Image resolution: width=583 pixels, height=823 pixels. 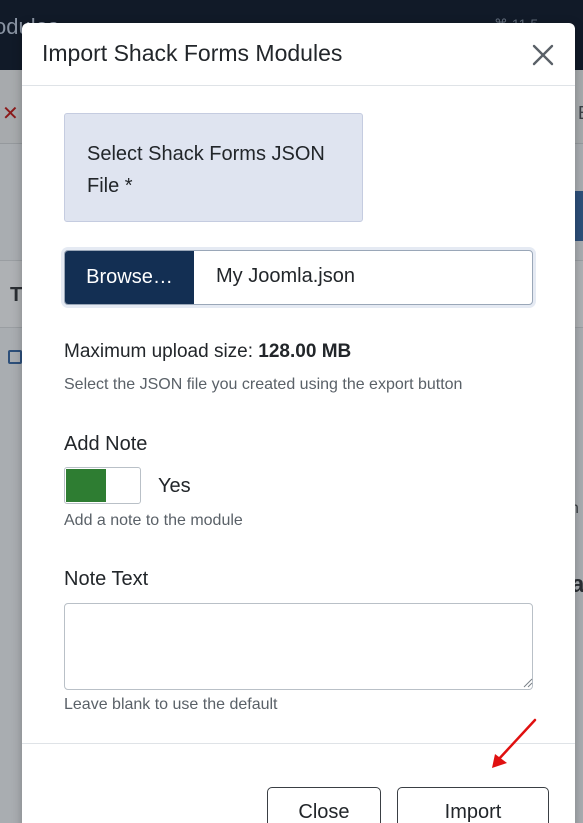 What do you see at coordinates (86, 485) in the screenshot?
I see `toggle-on-indicator` at bounding box center [86, 485].